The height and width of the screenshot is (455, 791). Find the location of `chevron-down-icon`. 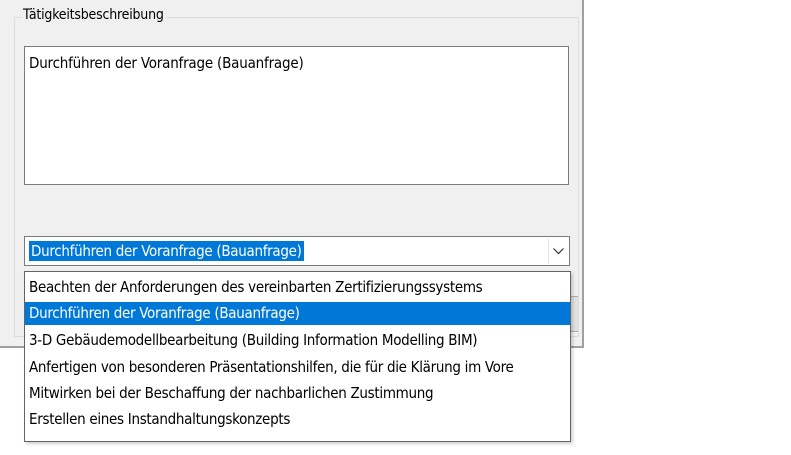

chevron-down-icon is located at coordinates (558, 250).